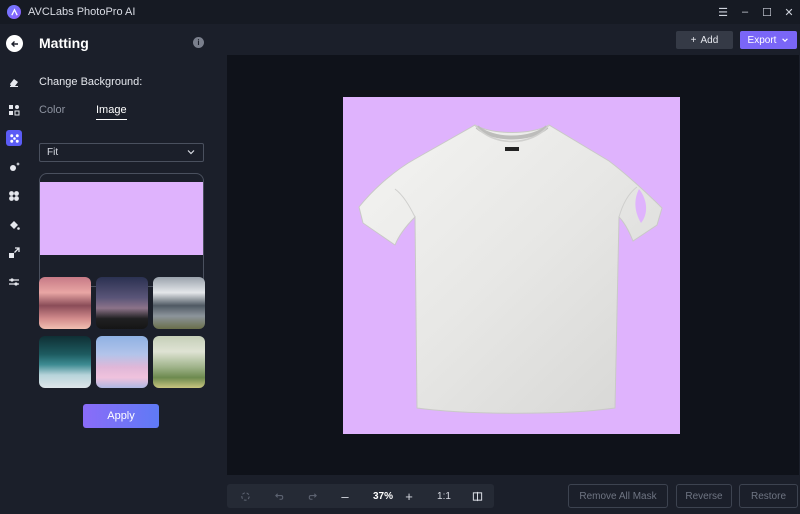 This screenshot has width=800, height=514. What do you see at coordinates (65, 303) in the screenshot?
I see `thumbnail-mountain-sunset` at bounding box center [65, 303].